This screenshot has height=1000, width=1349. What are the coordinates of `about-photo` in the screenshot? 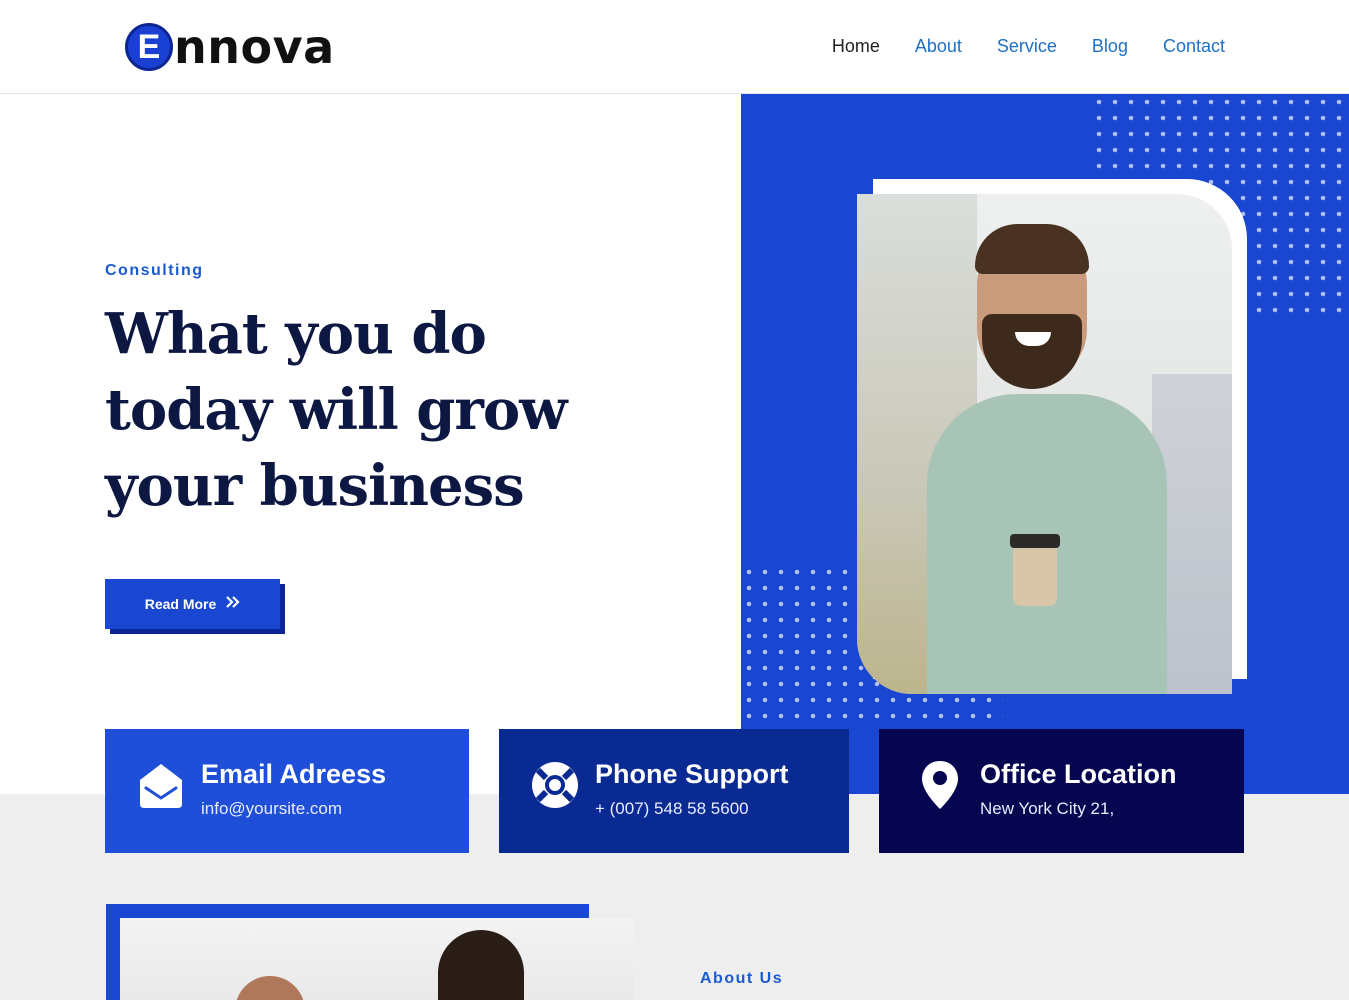 It's located at (377, 959).